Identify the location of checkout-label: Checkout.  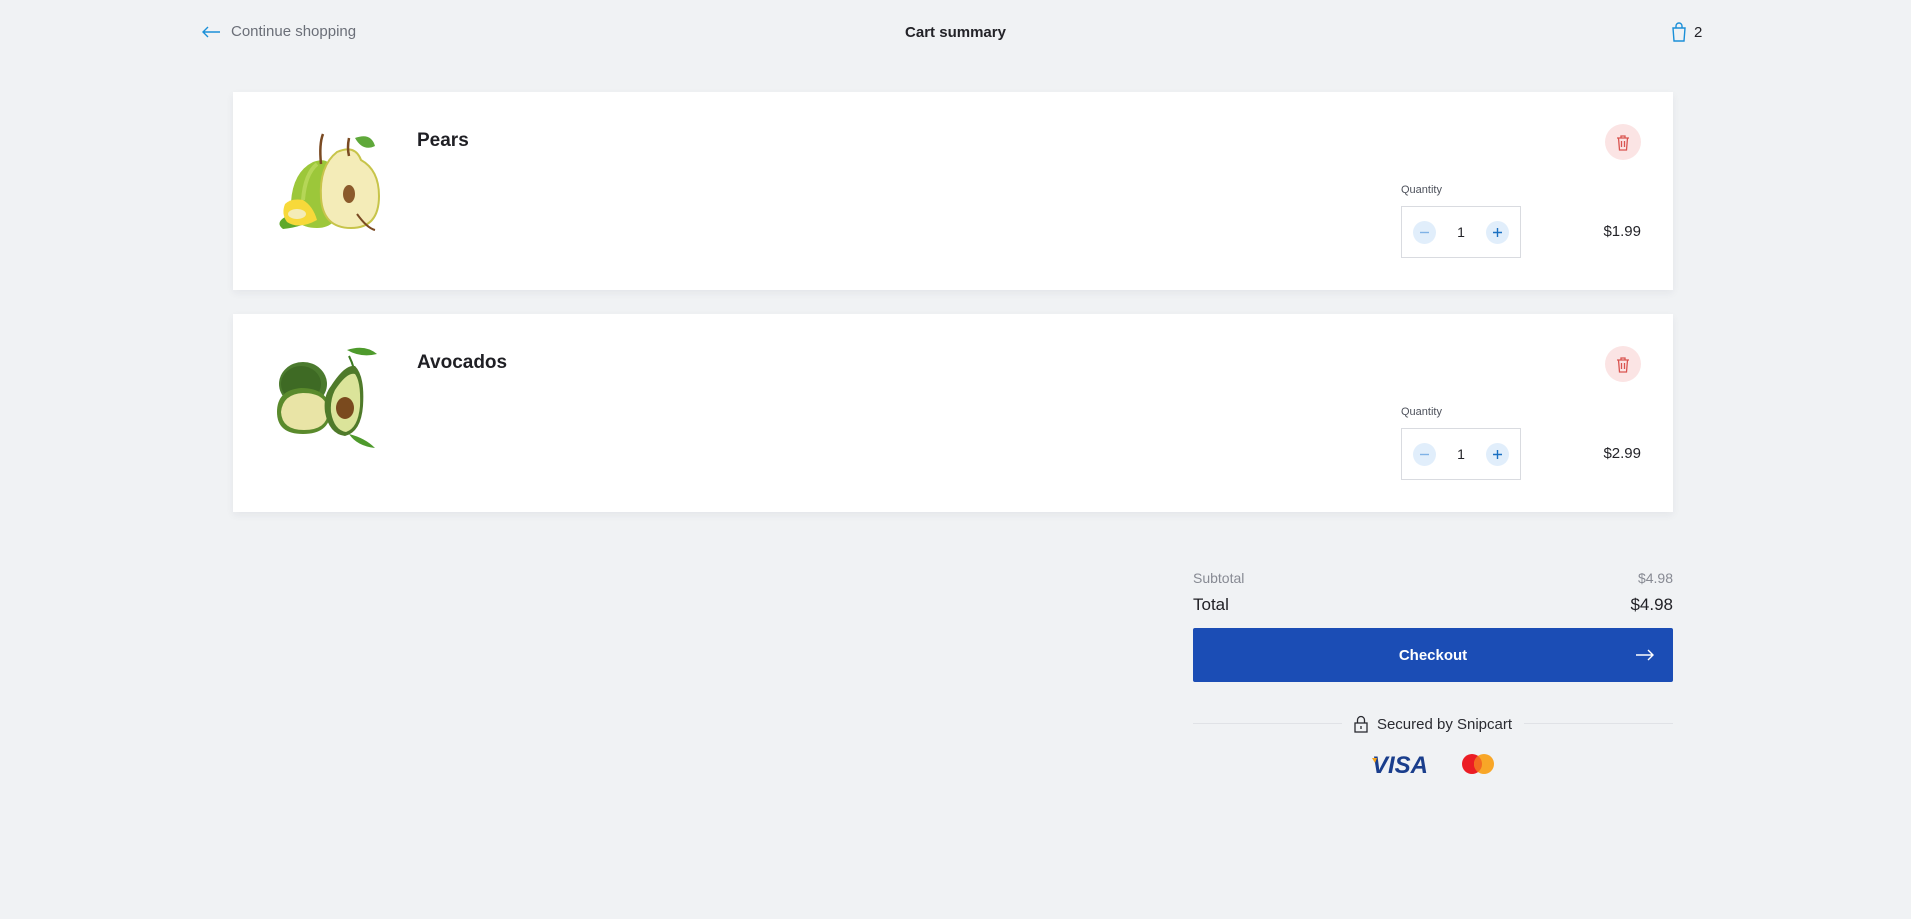
(1433, 655).